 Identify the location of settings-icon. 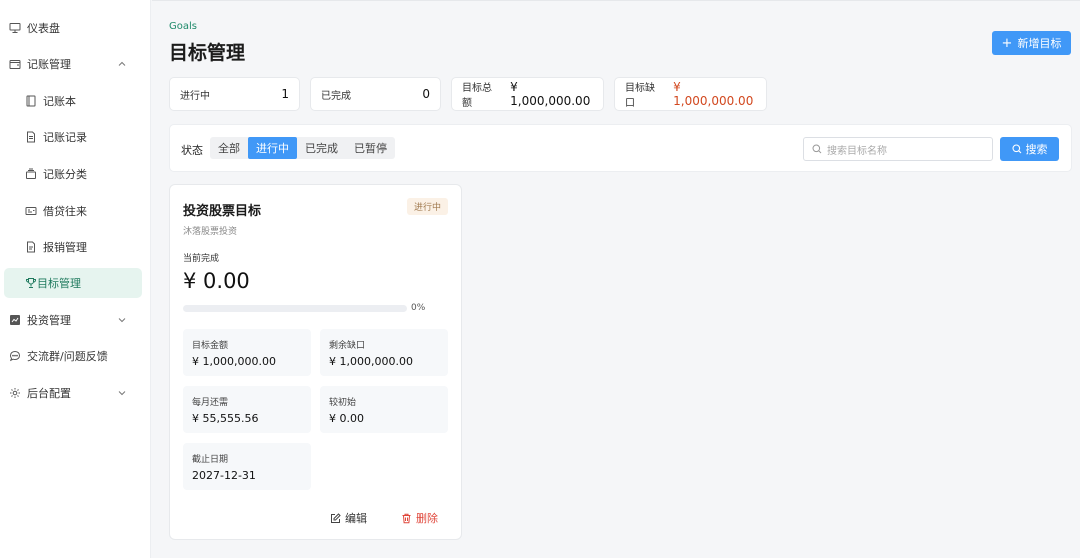
(14, 393).